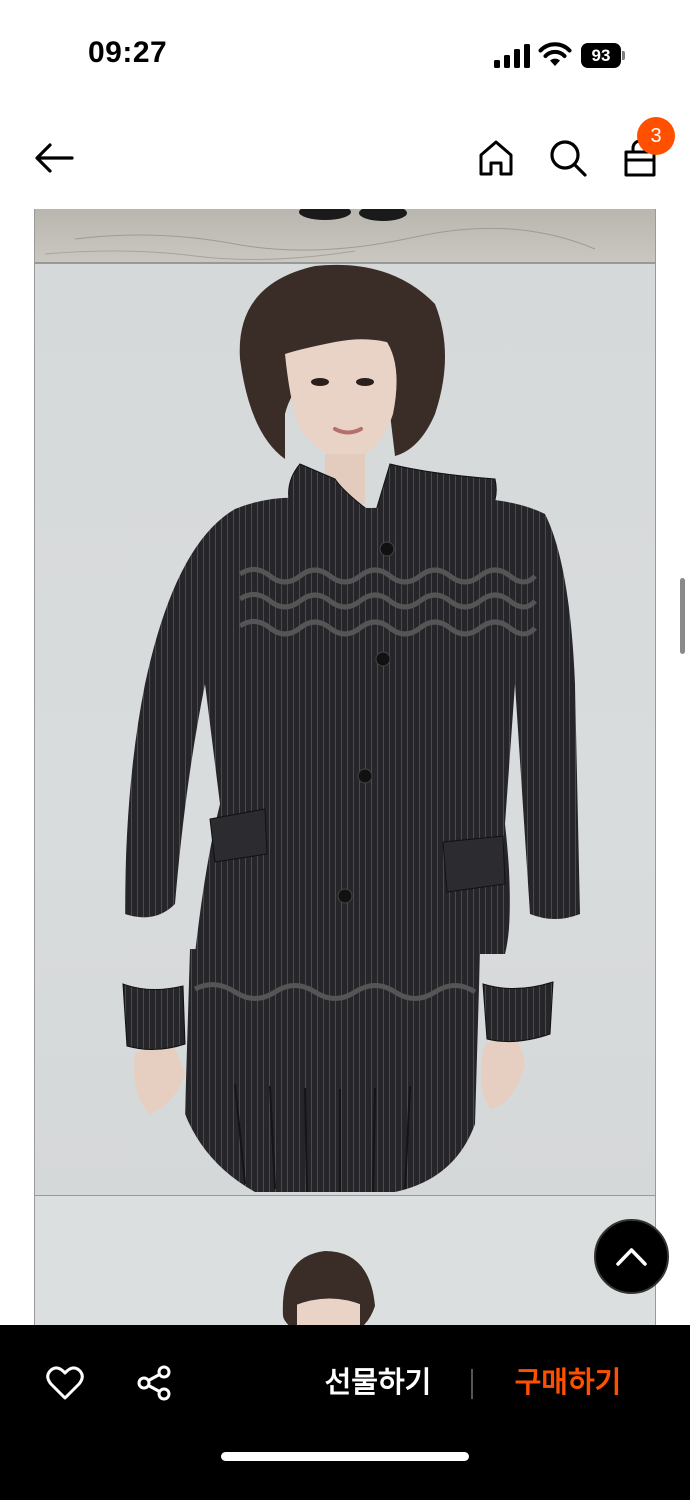 This screenshot has height=1500, width=690. Describe the element at coordinates (54, 158) in the screenshot. I see `arrow-left-icon` at that location.